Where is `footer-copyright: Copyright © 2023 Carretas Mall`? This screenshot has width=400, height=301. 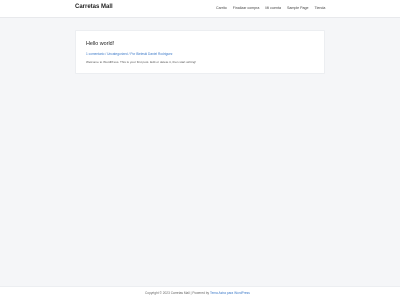
footer-copyright: Copyright © 2023 Carretas Mall is located at coordinates (167, 293).